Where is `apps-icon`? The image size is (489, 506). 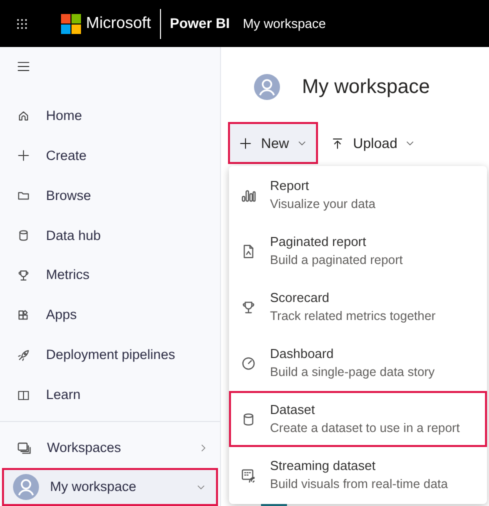
apps-icon is located at coordinates (23, 315).